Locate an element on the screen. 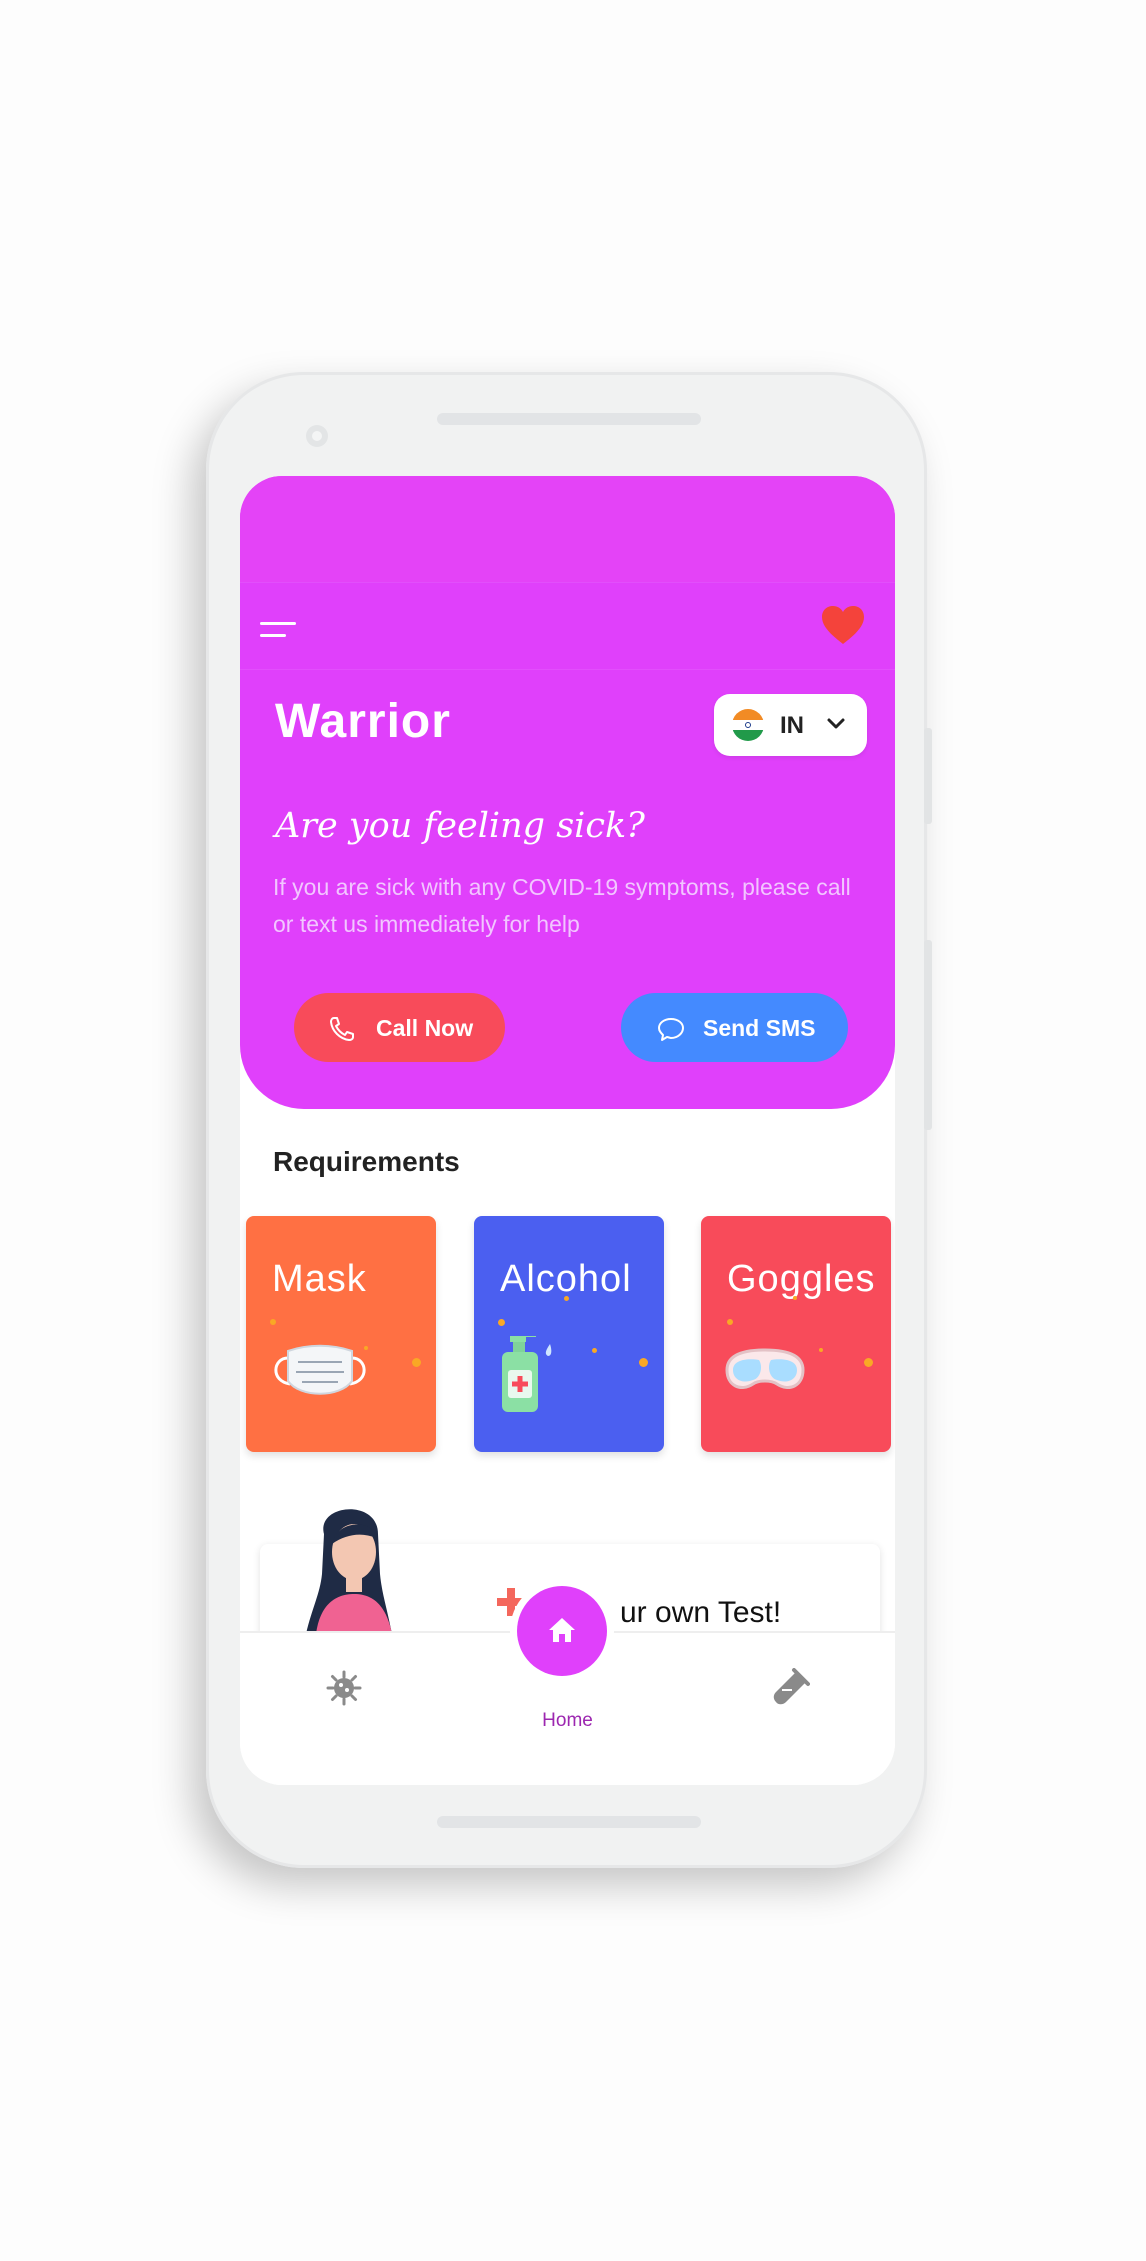  home-icon is located at coordinates (562, 1630).